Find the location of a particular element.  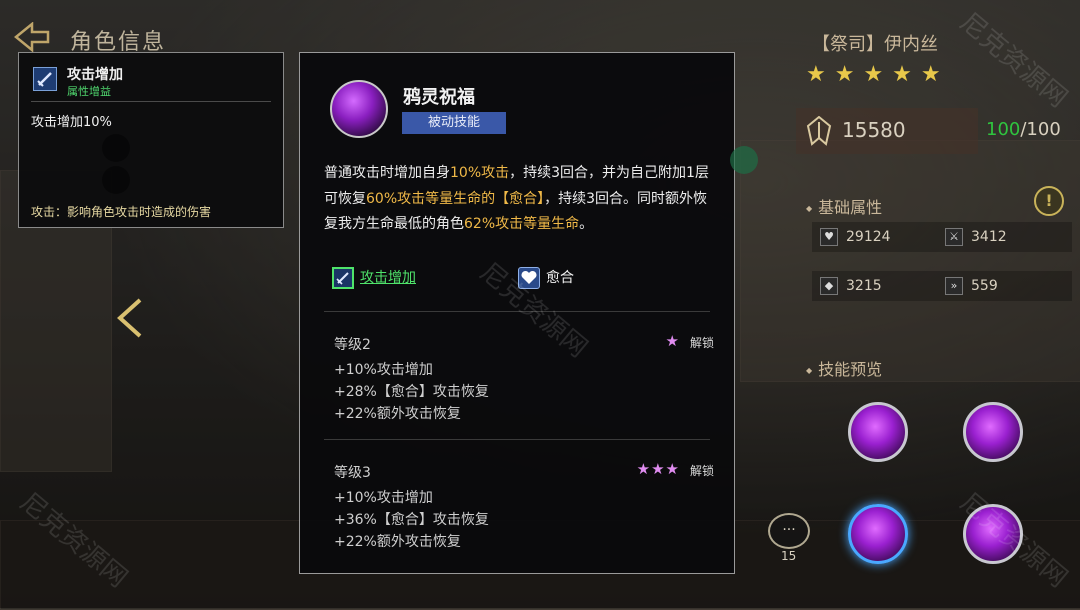

power-emblem-icon is located at coordinates (819, 131).